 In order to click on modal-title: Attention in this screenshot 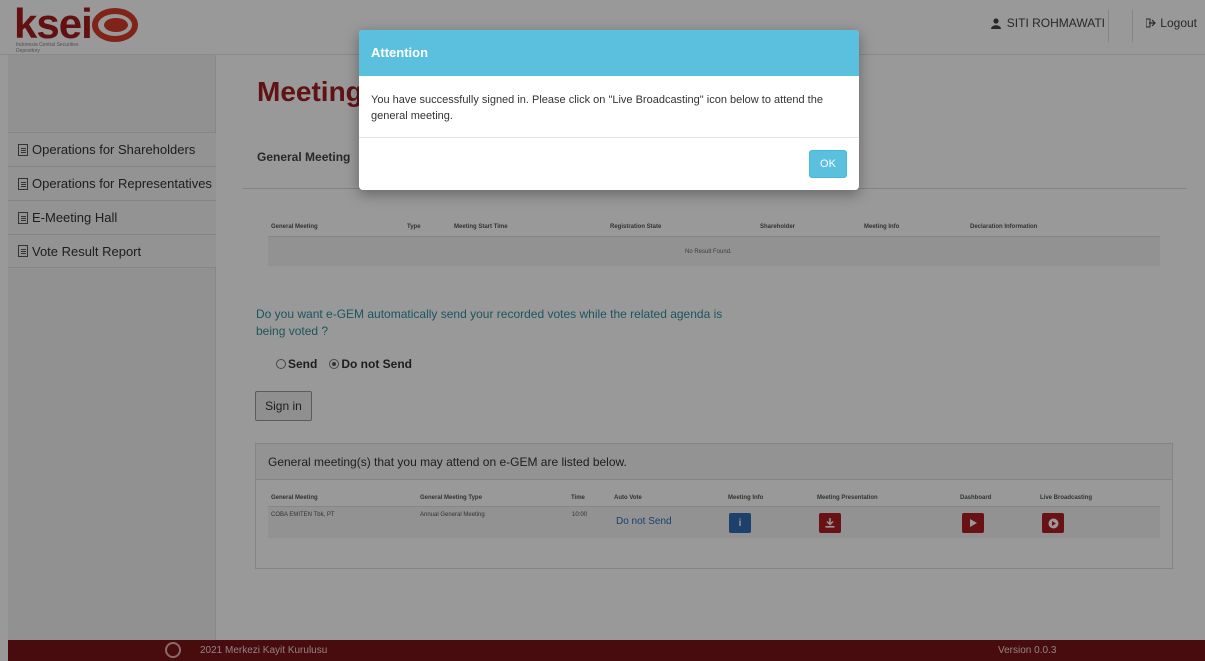, I will do `click(609, 53)`.